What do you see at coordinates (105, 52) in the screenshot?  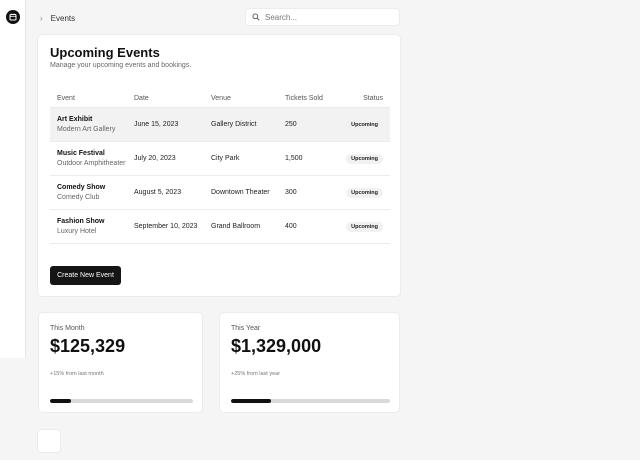 I see `page-title: Upcoming Events` at bounding box center [105, 52].